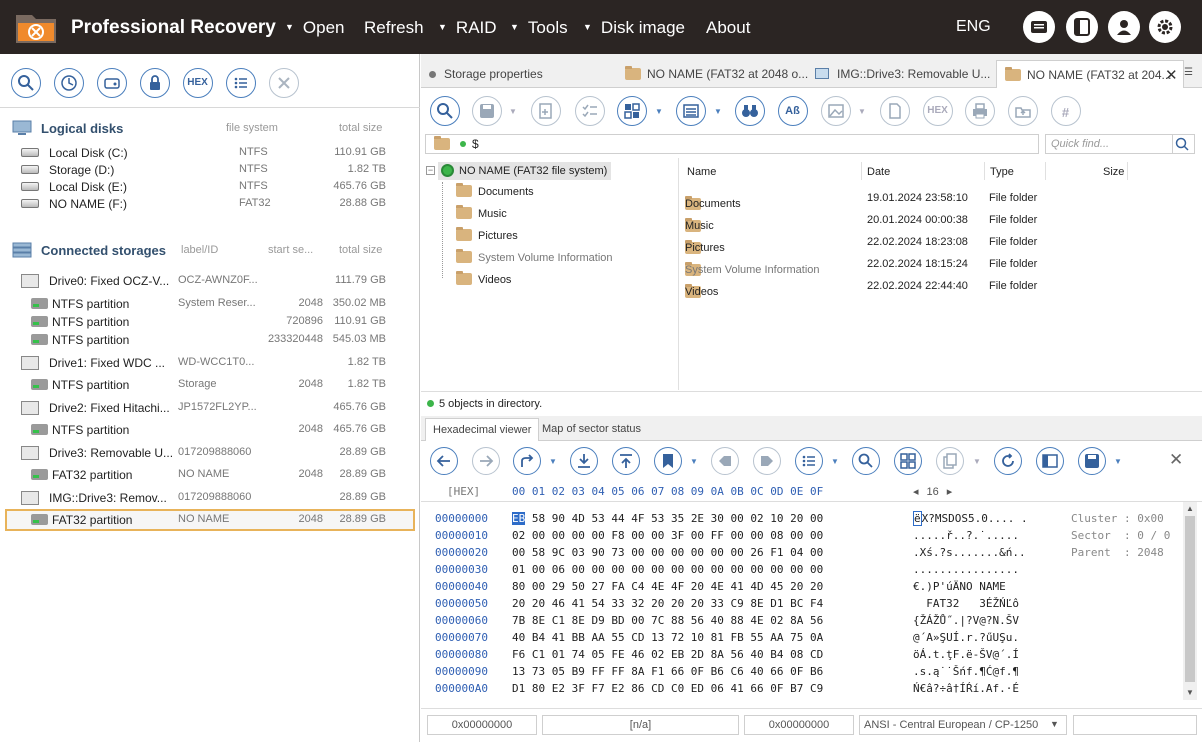 This screenshot has height=742, width=1202. What do you see at coordinates (1113, 172) in the screenshot?
I see `column-header-size: Size` at bounding box center [1113, 172].